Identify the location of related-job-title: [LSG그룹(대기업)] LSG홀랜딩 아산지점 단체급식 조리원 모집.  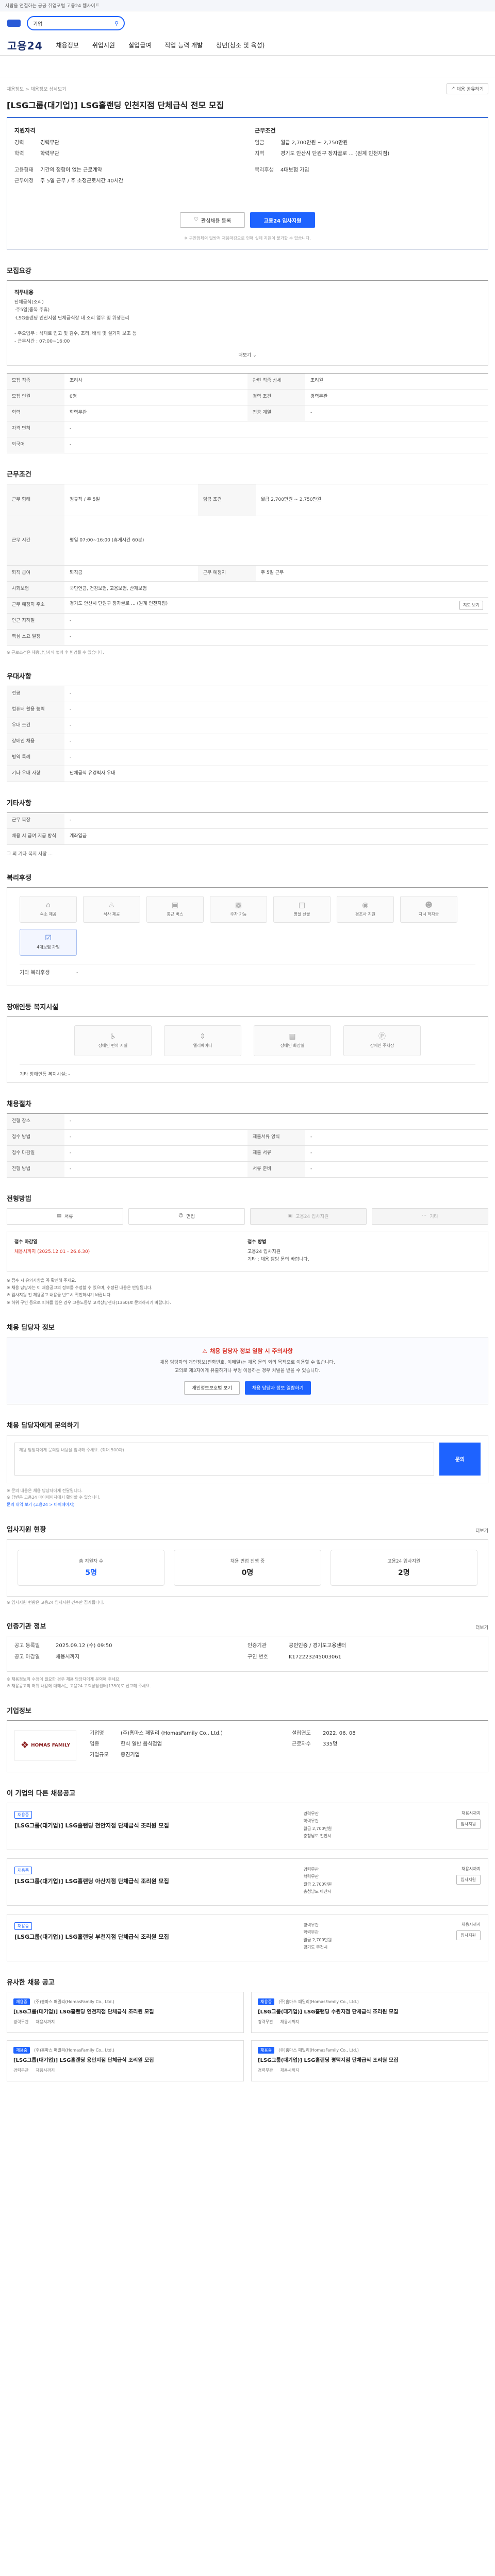
(154, 1881).